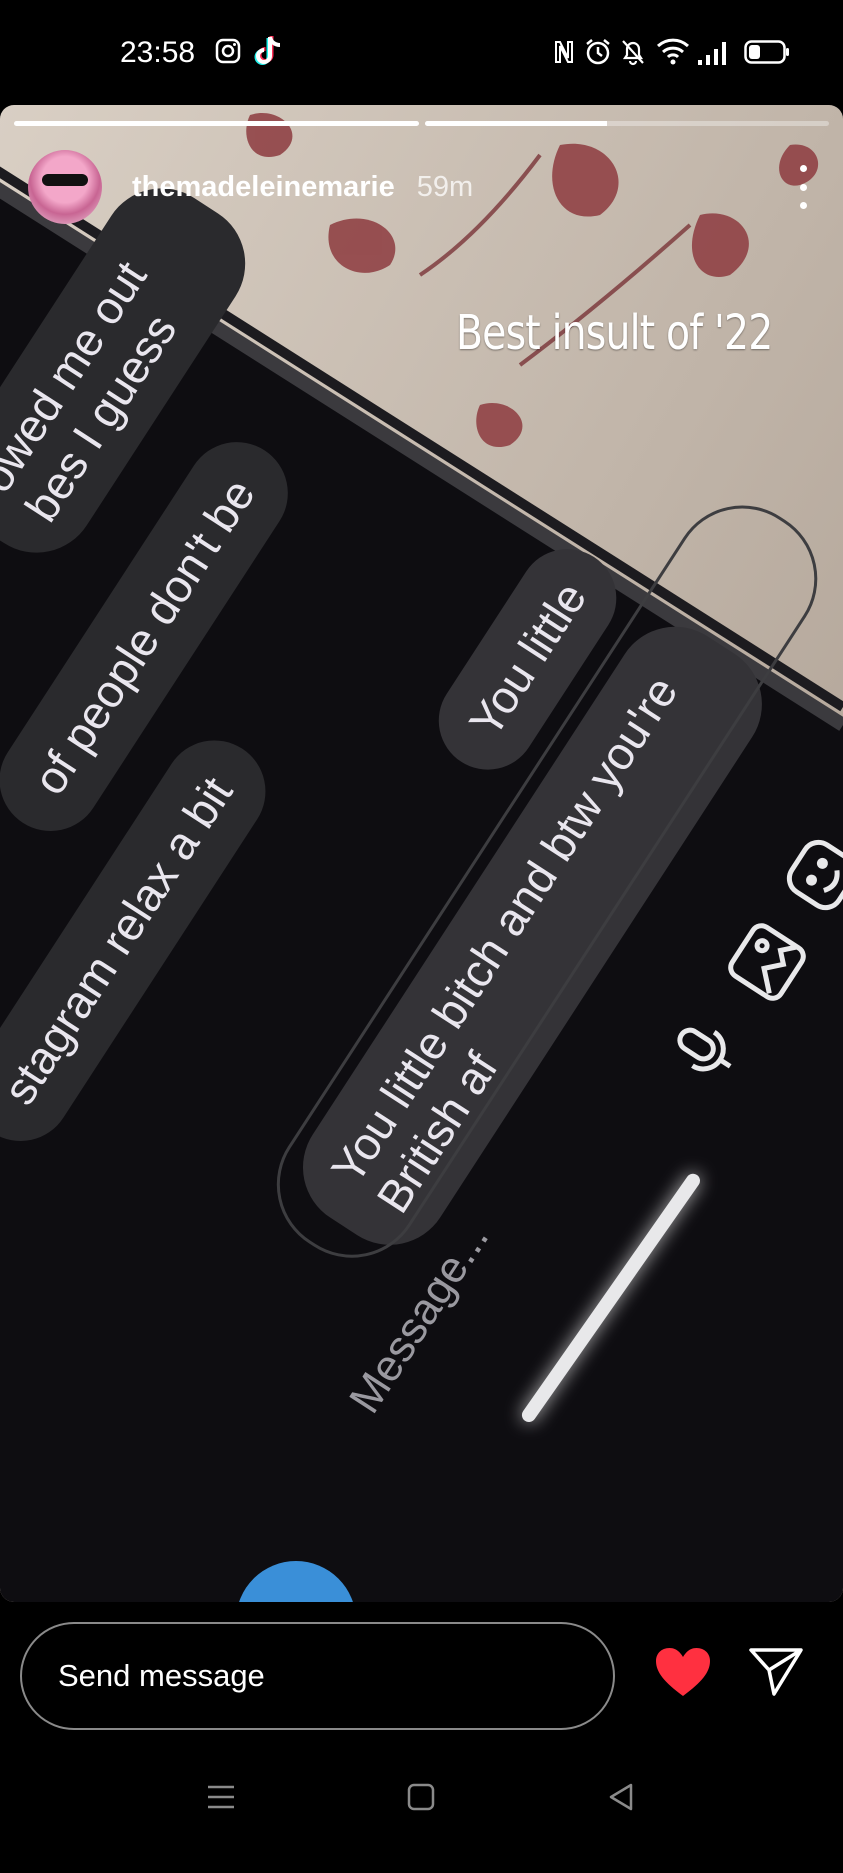 Image resolution: width=843 pixels, height=1873 pixels. I want to click on home-square-icon, so click(421, 1797).